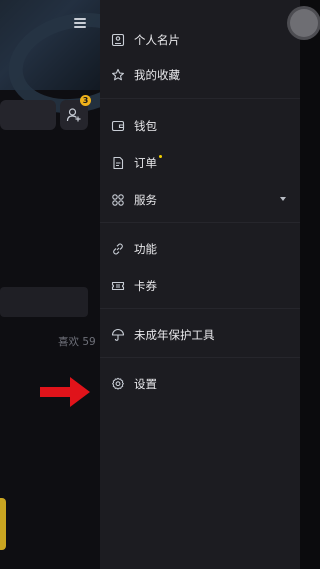 The image size is (320, 569). Describe the element at coordinates (200, 200) in the screenshot. I see `menu-item-services: 服务` at that location.